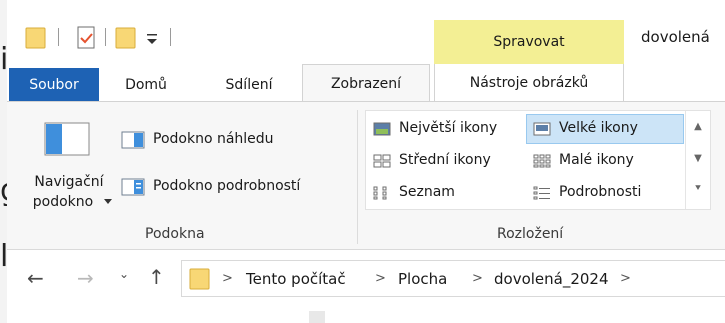 This screenshot has height=323, width=725. I want to click on back-arrow-icon: ←, so click(35, 278).